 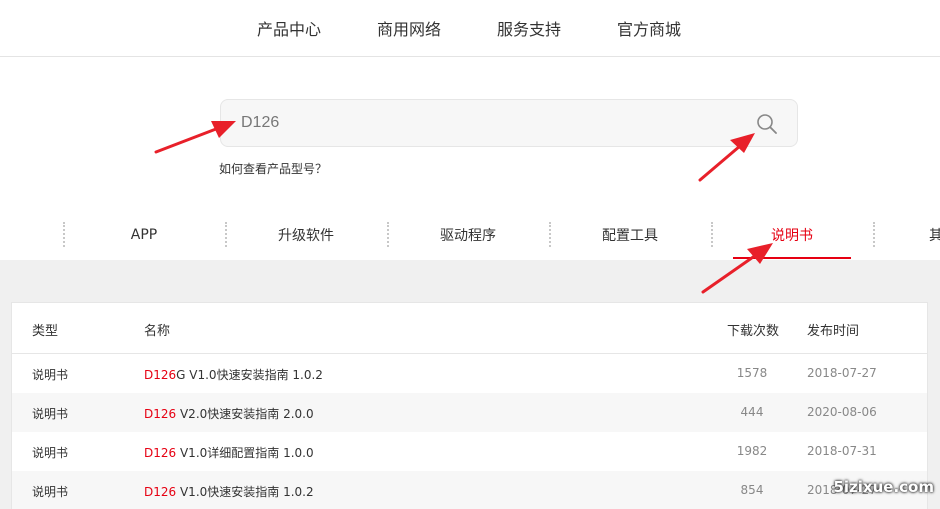 I want to click on tab-label: 升级软件, so click(x=306, y=236).